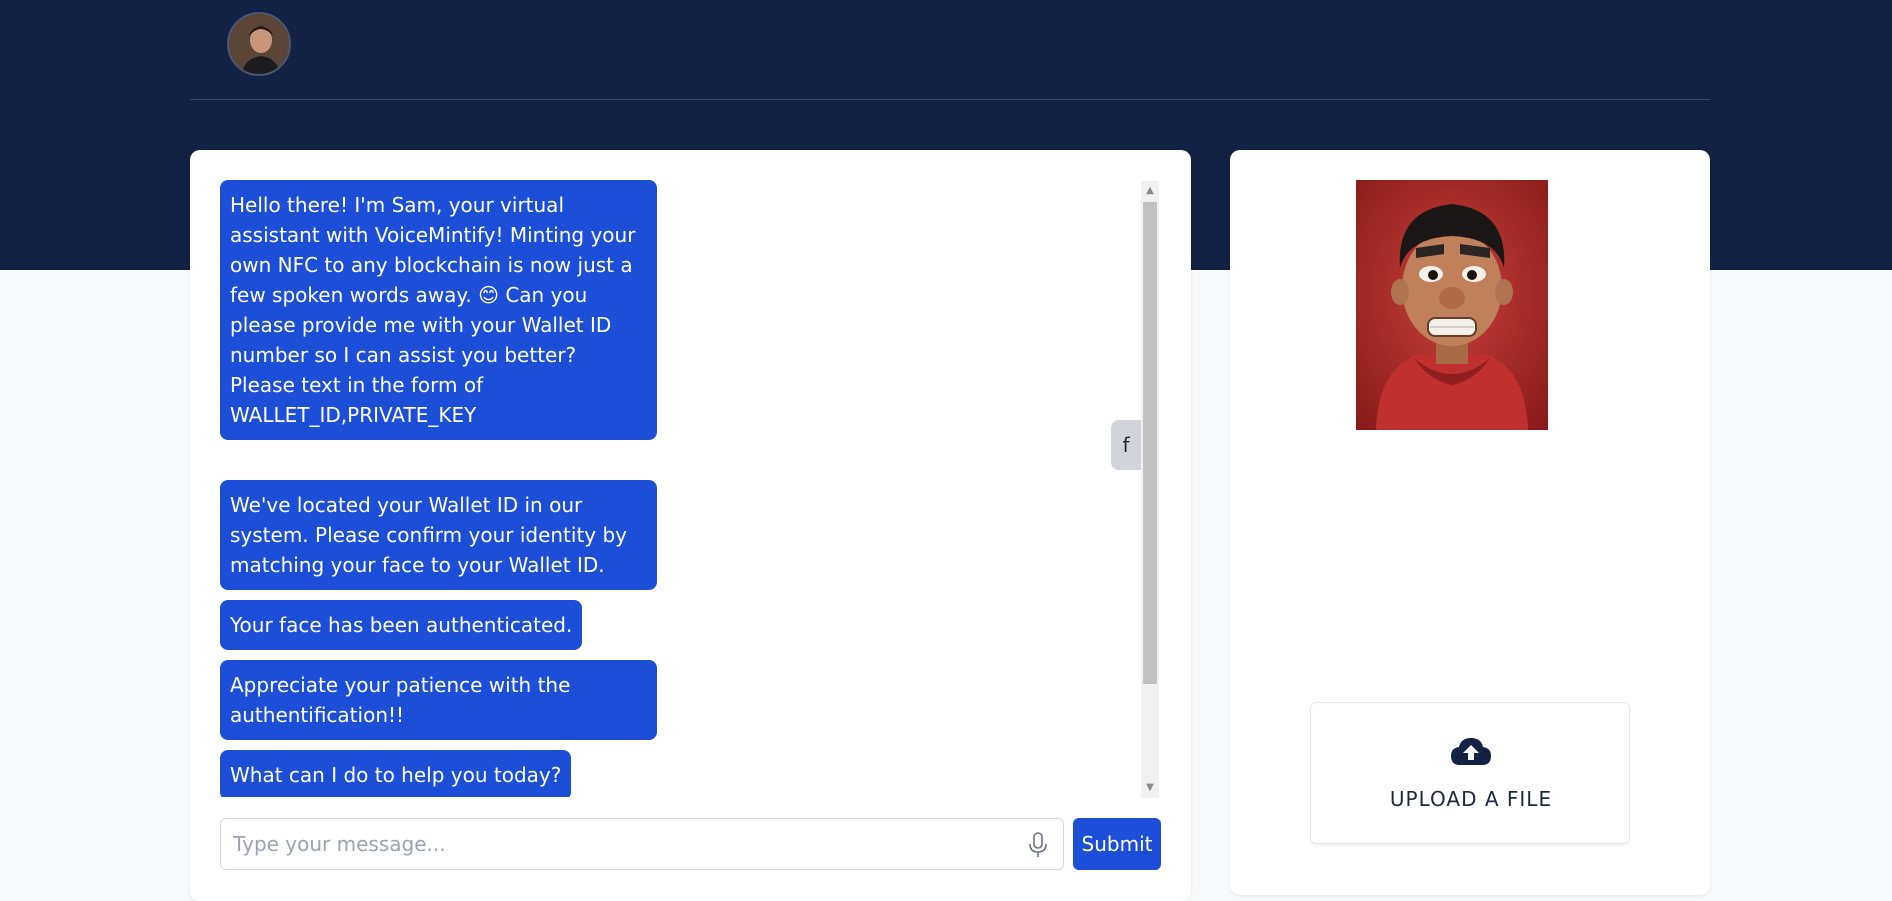 The height and width of the screenshot is (901, 1892). I want to click on upload-file-button: UPLOAD A FILE, so click(1470, 773).